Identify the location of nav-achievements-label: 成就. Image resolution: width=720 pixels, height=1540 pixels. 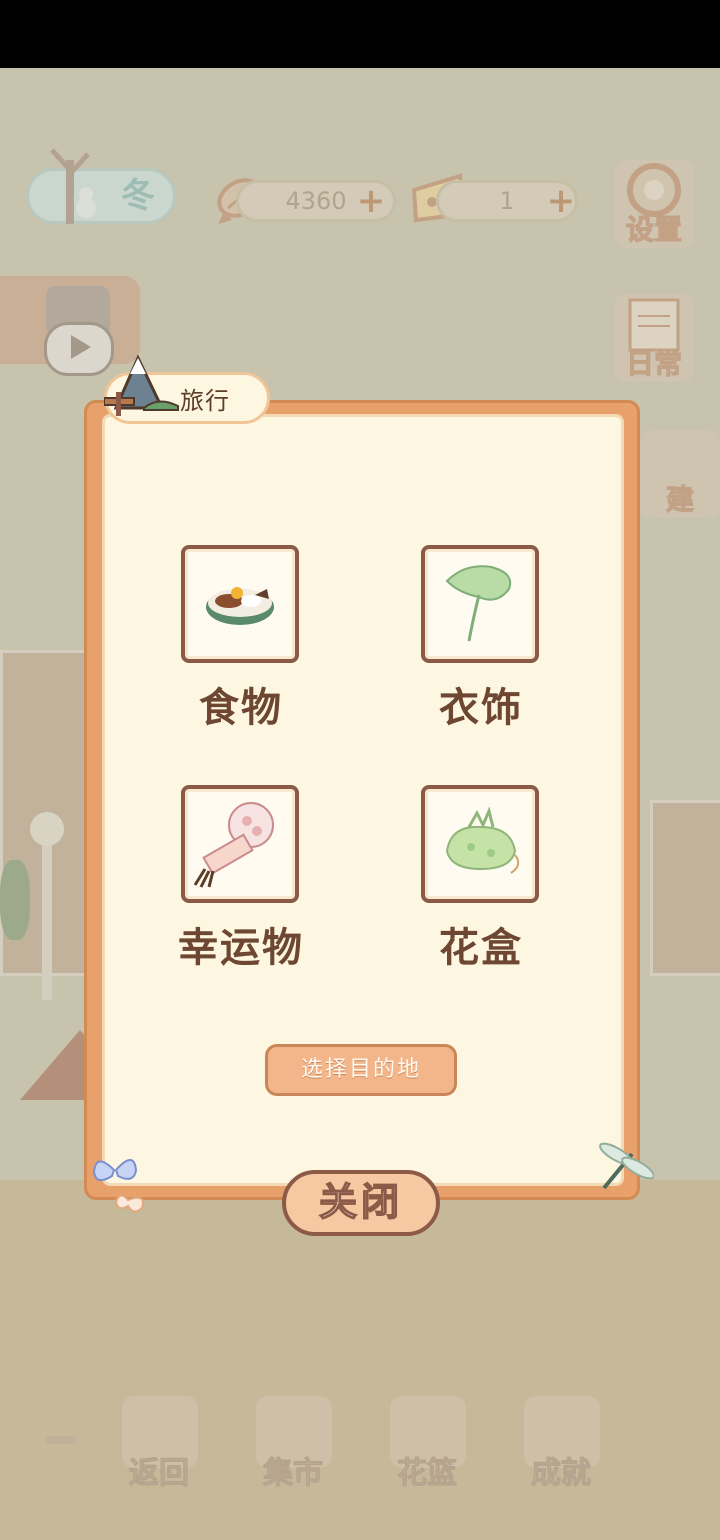
(561, 1474).